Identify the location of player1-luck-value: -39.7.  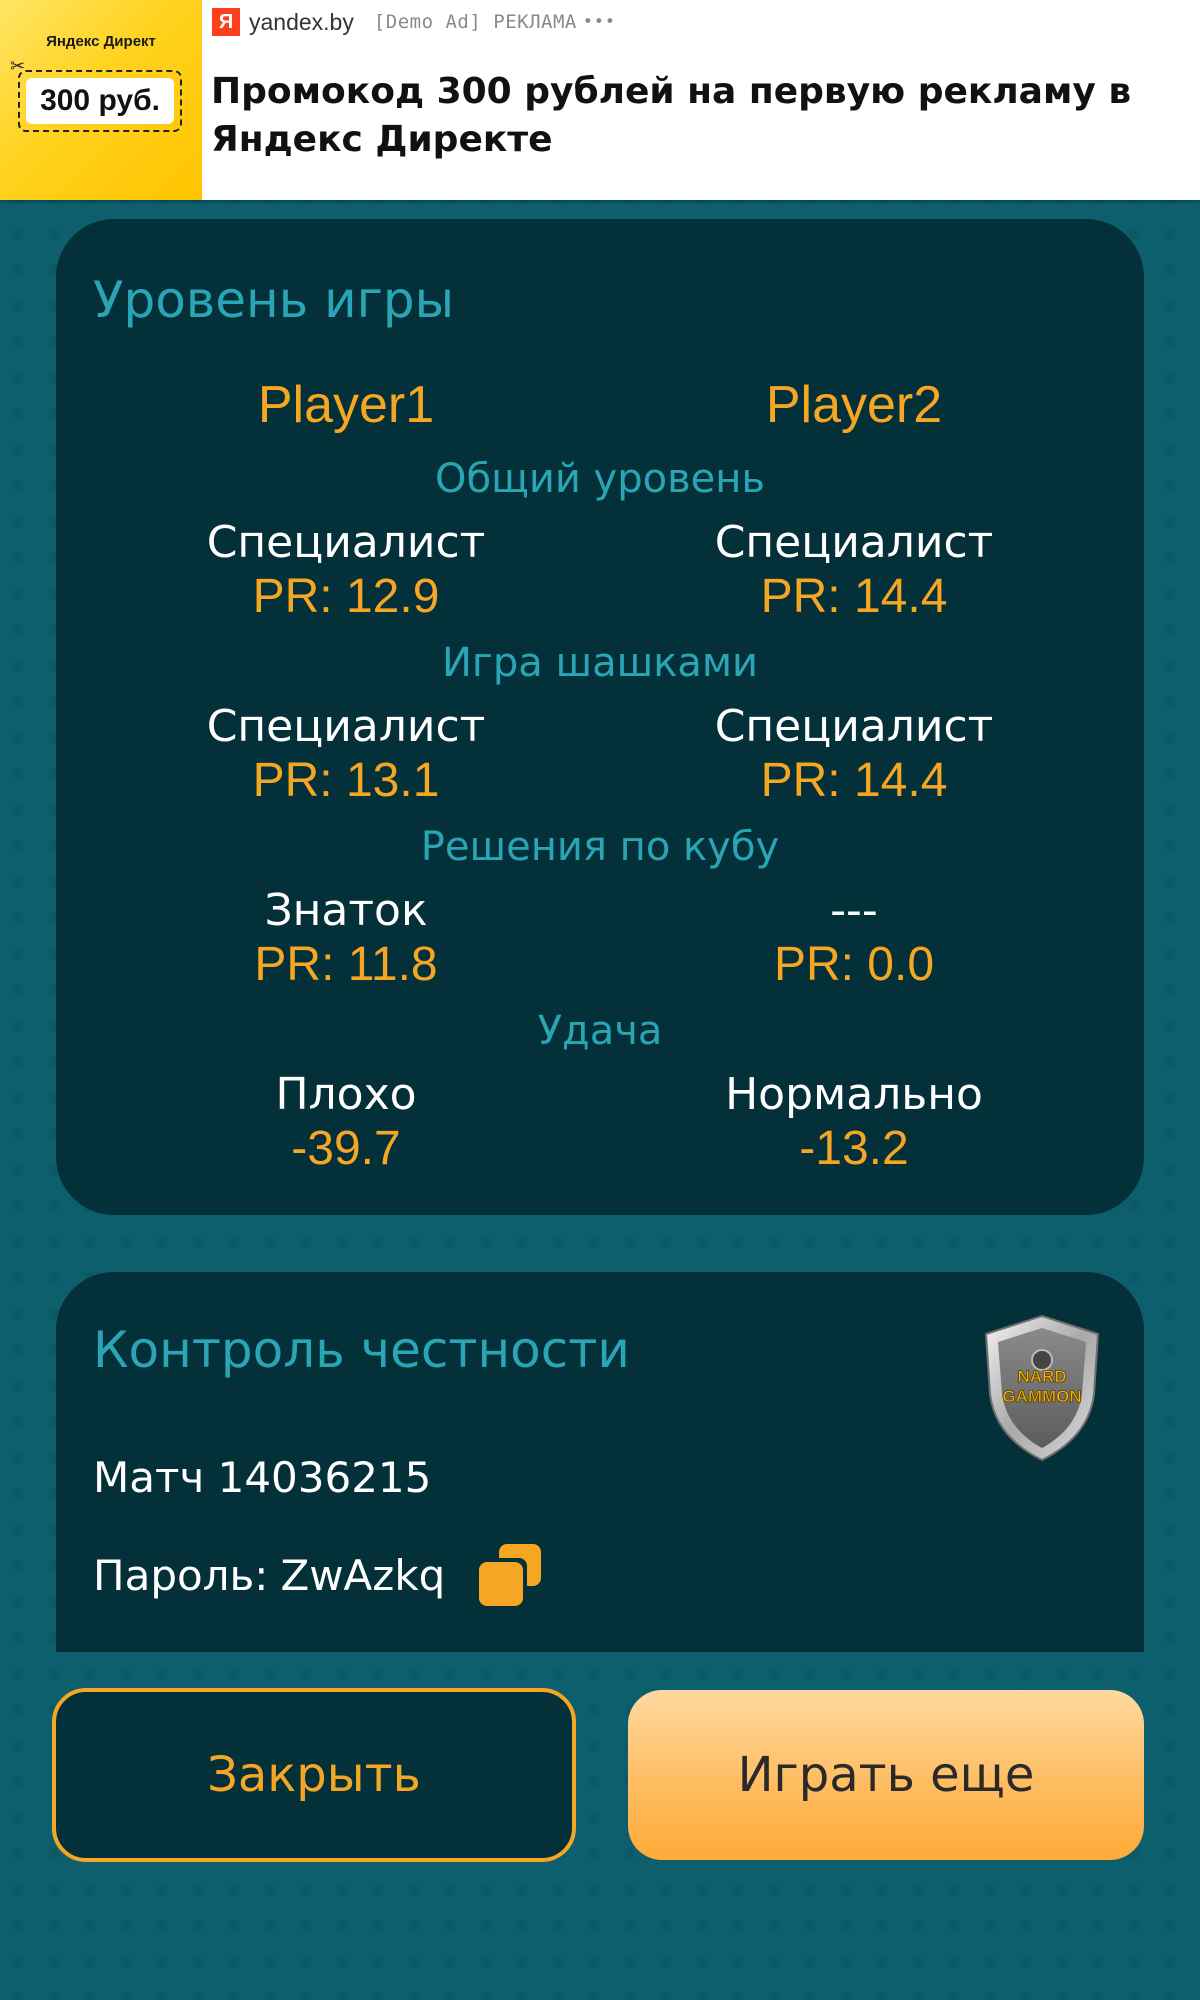
(346, 1148).